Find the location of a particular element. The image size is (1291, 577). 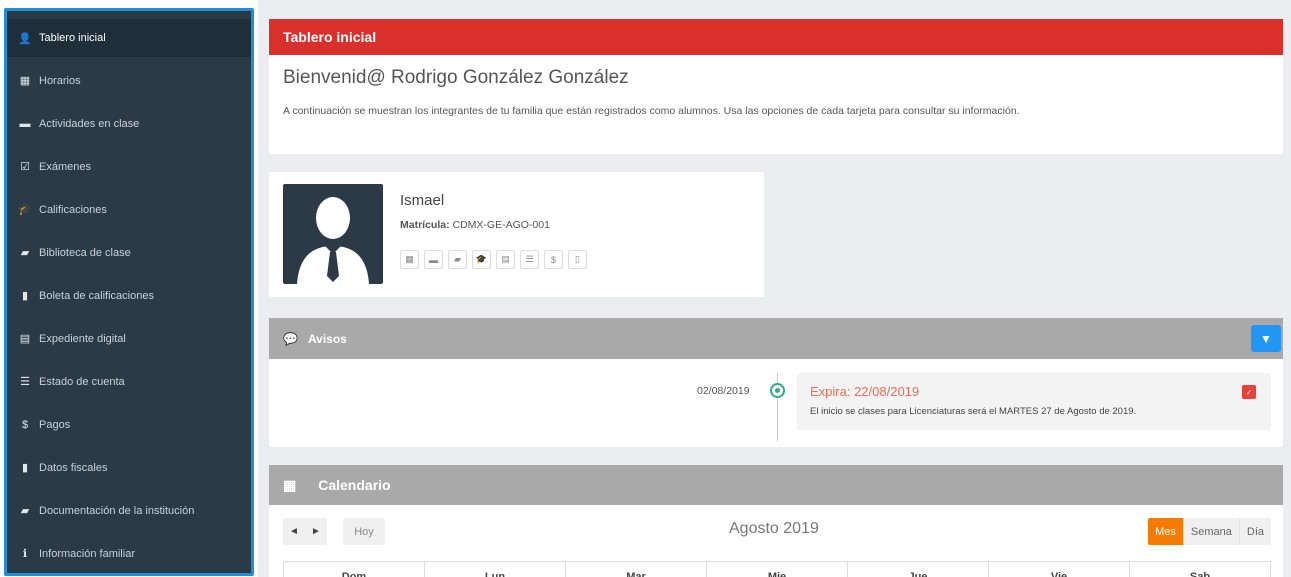

matricula-label: Matrícula: is located at coordinates (425, 225).